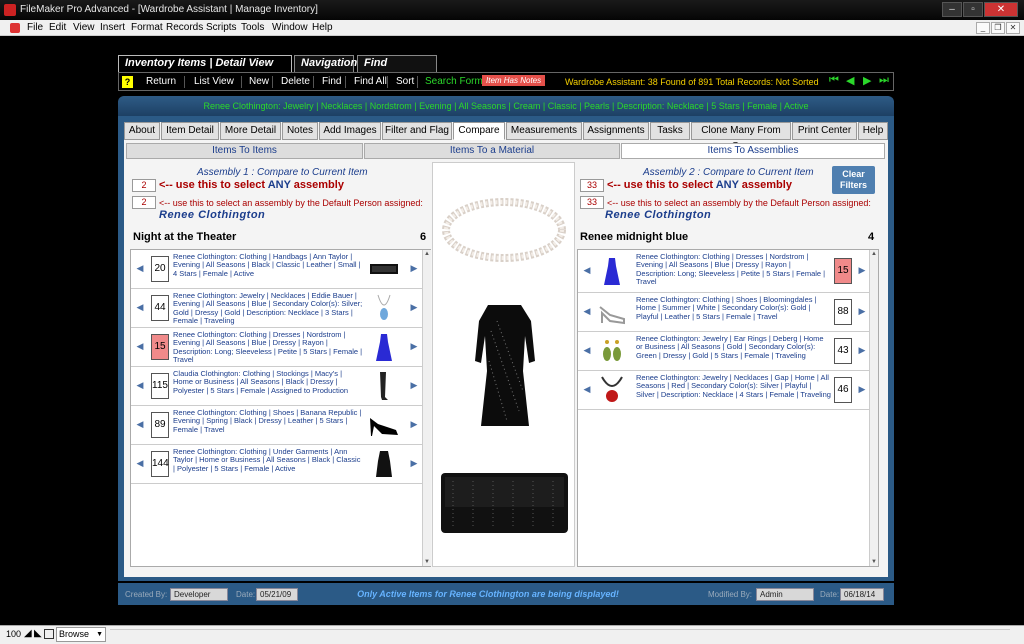  I want to click on menu-scripts: Scripts, so click(221, 27).